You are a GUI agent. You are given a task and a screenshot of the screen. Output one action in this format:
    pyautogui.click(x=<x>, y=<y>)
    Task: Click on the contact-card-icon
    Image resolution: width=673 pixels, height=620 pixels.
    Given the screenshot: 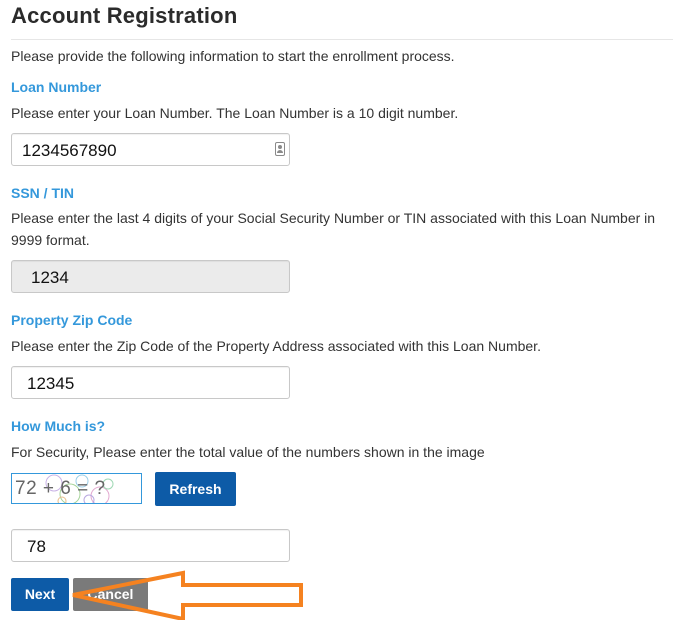 What is the action you would take?
    pyautogui.click(x=280, y=149)
    